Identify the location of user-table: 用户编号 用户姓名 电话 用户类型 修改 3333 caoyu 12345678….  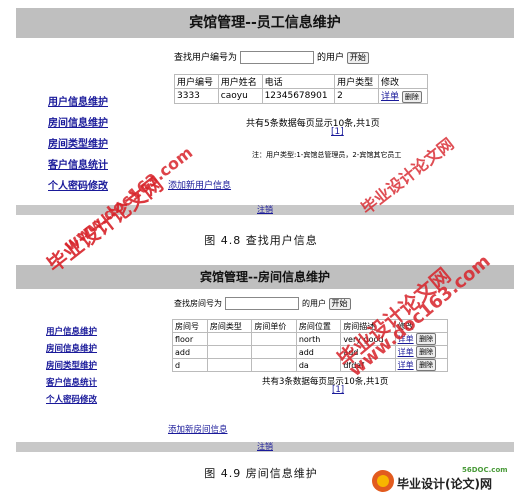
(301, 89).